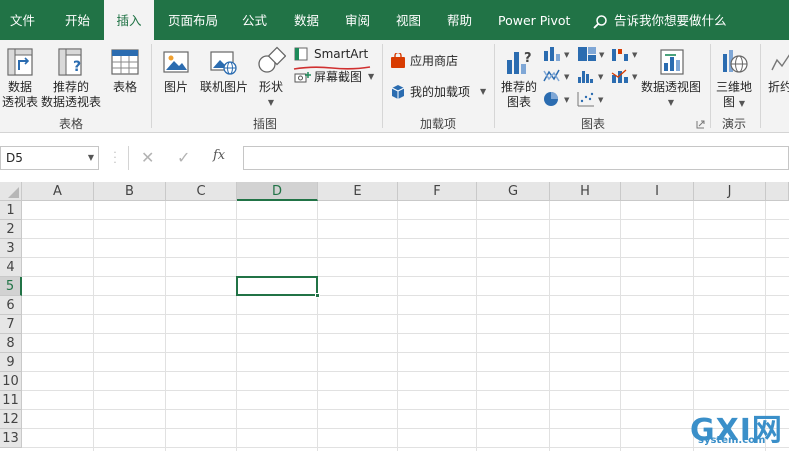 Image resolution: width=789 pixels, height=451 pixels. I want to click on recommended-charts-label-2: 图表, so click(518, 102).